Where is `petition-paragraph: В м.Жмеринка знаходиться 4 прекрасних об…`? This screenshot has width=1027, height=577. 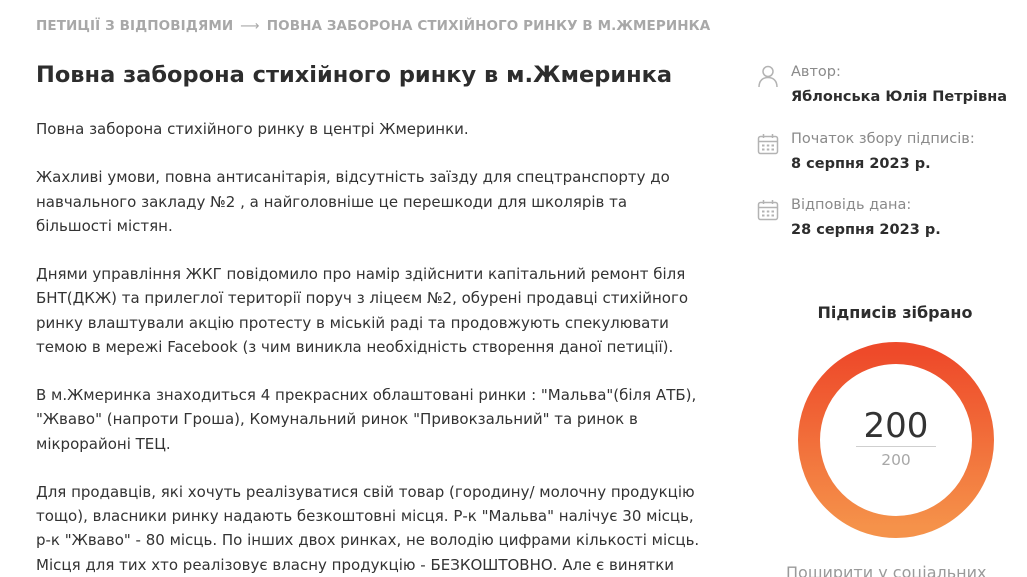 petition-paragraph: В м.Жмеринка знаходиться 4 прекрасних об… is located at coordinates (386, 419).